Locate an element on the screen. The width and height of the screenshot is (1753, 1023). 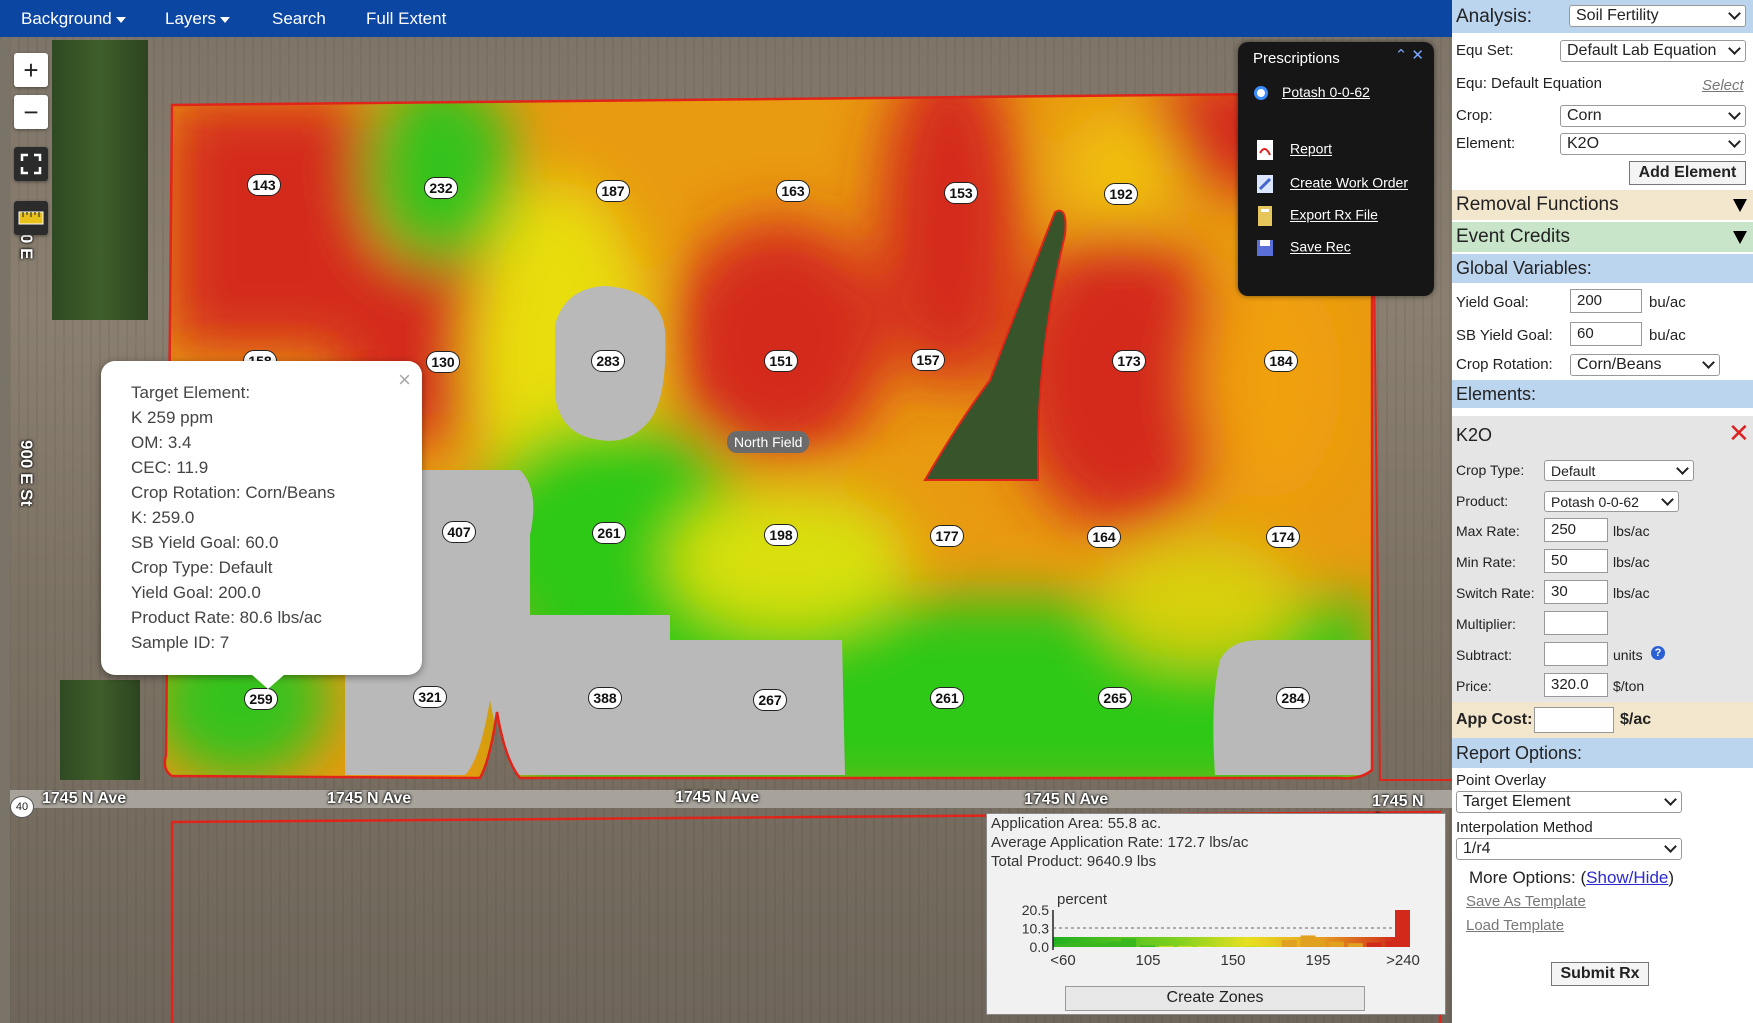
save-rec-link: Save Rec is located at coordinates (1302, 248).